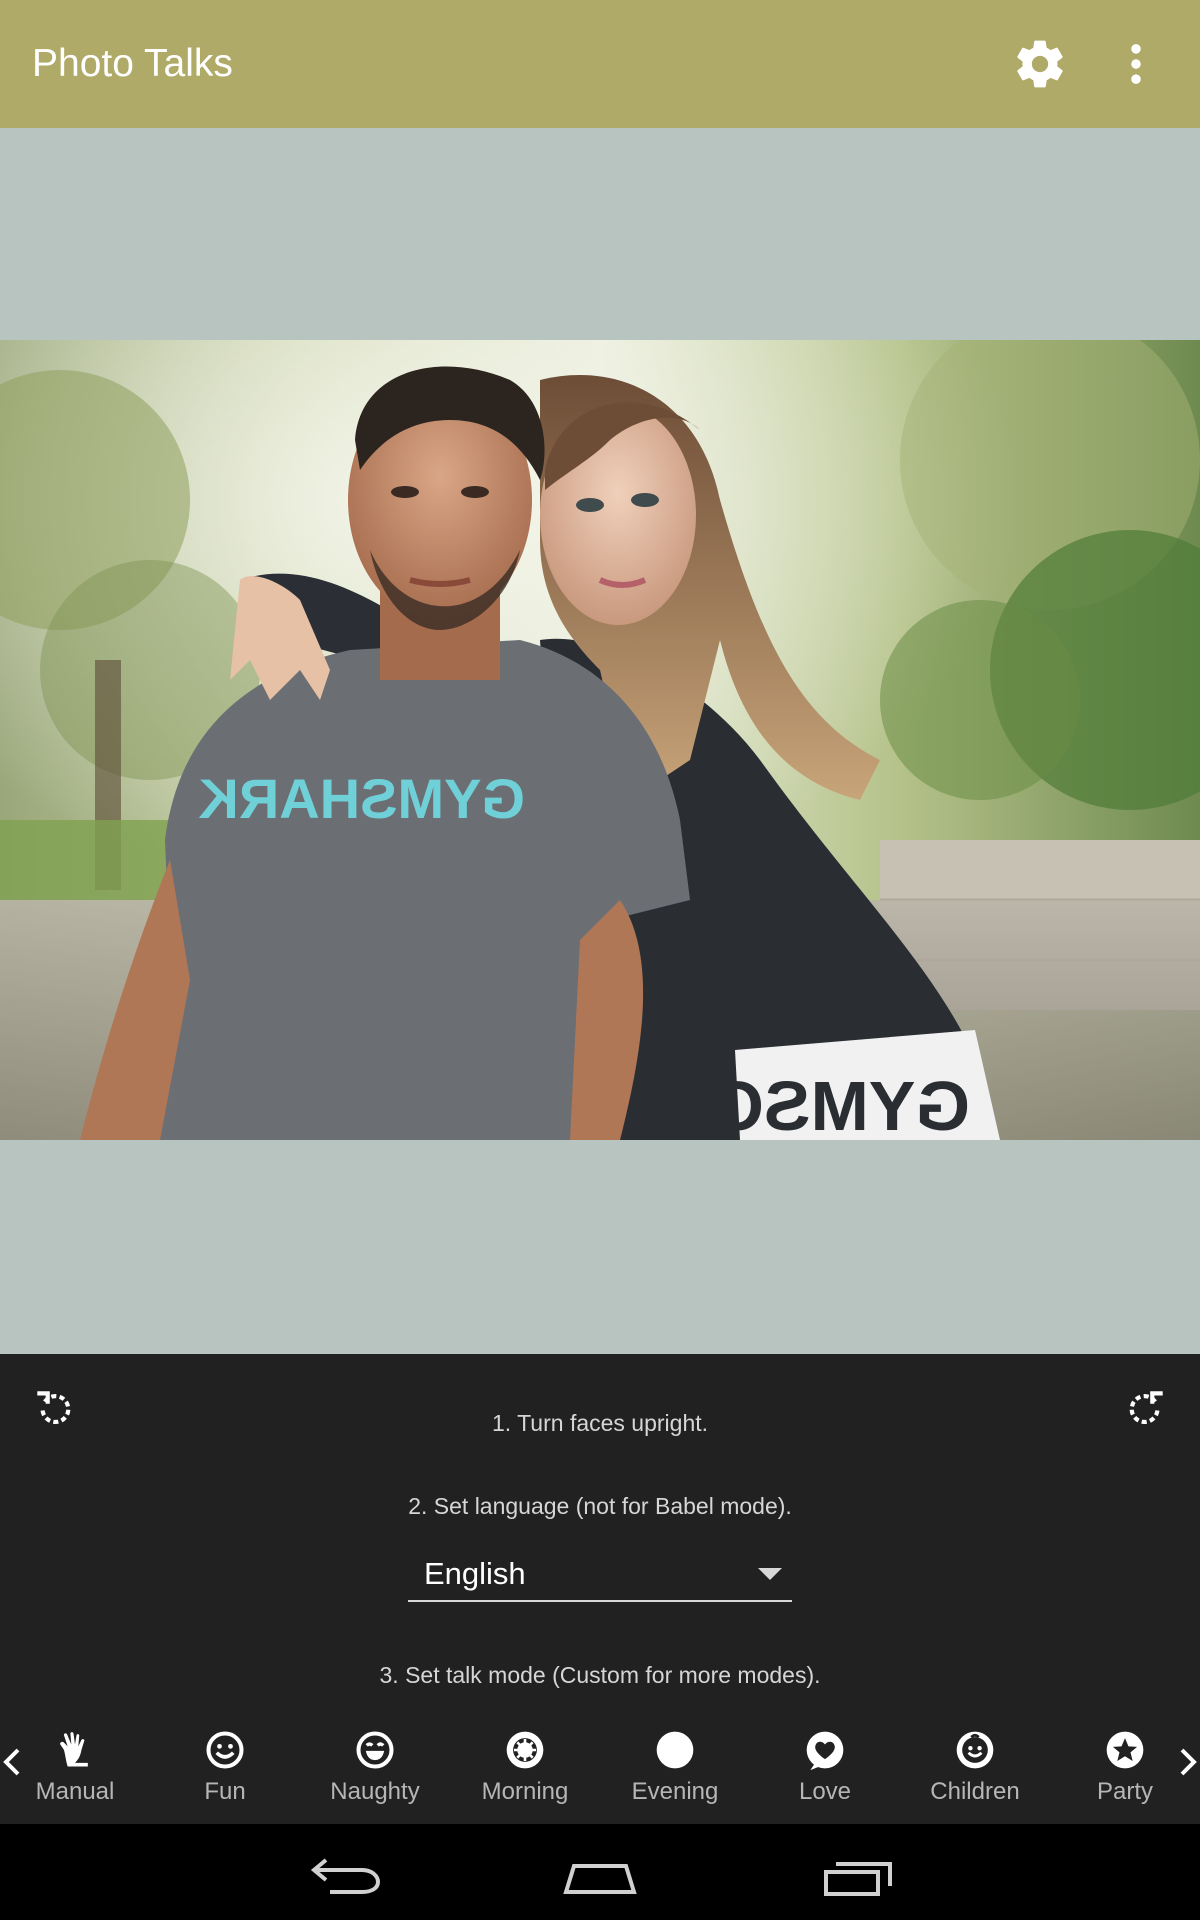  Describe the element at coordinates (361, 798) in the screenshot. I see `shirt-print: GYMSHARK` at that location.